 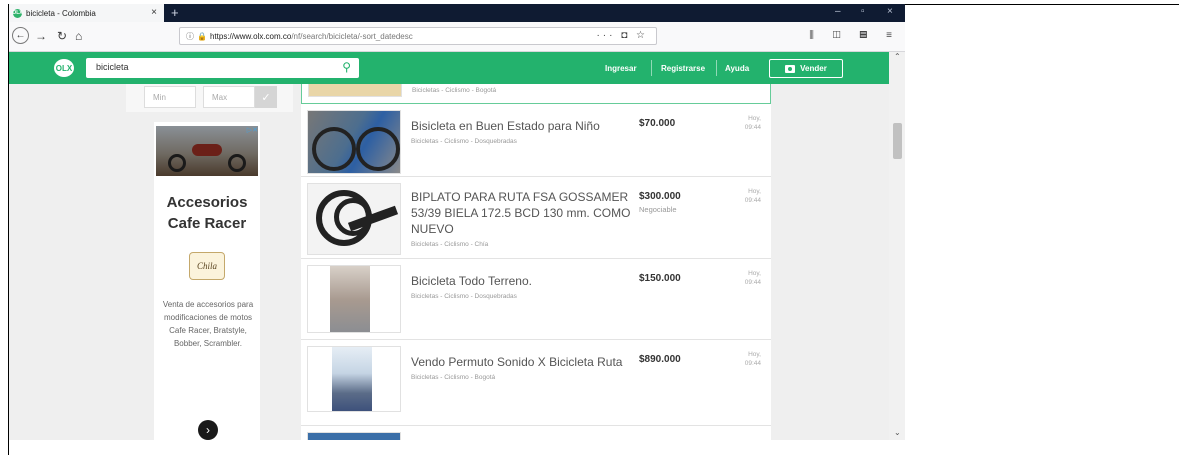 I want to click on forward-arrow-icon: →, so click(x=41, y=36).